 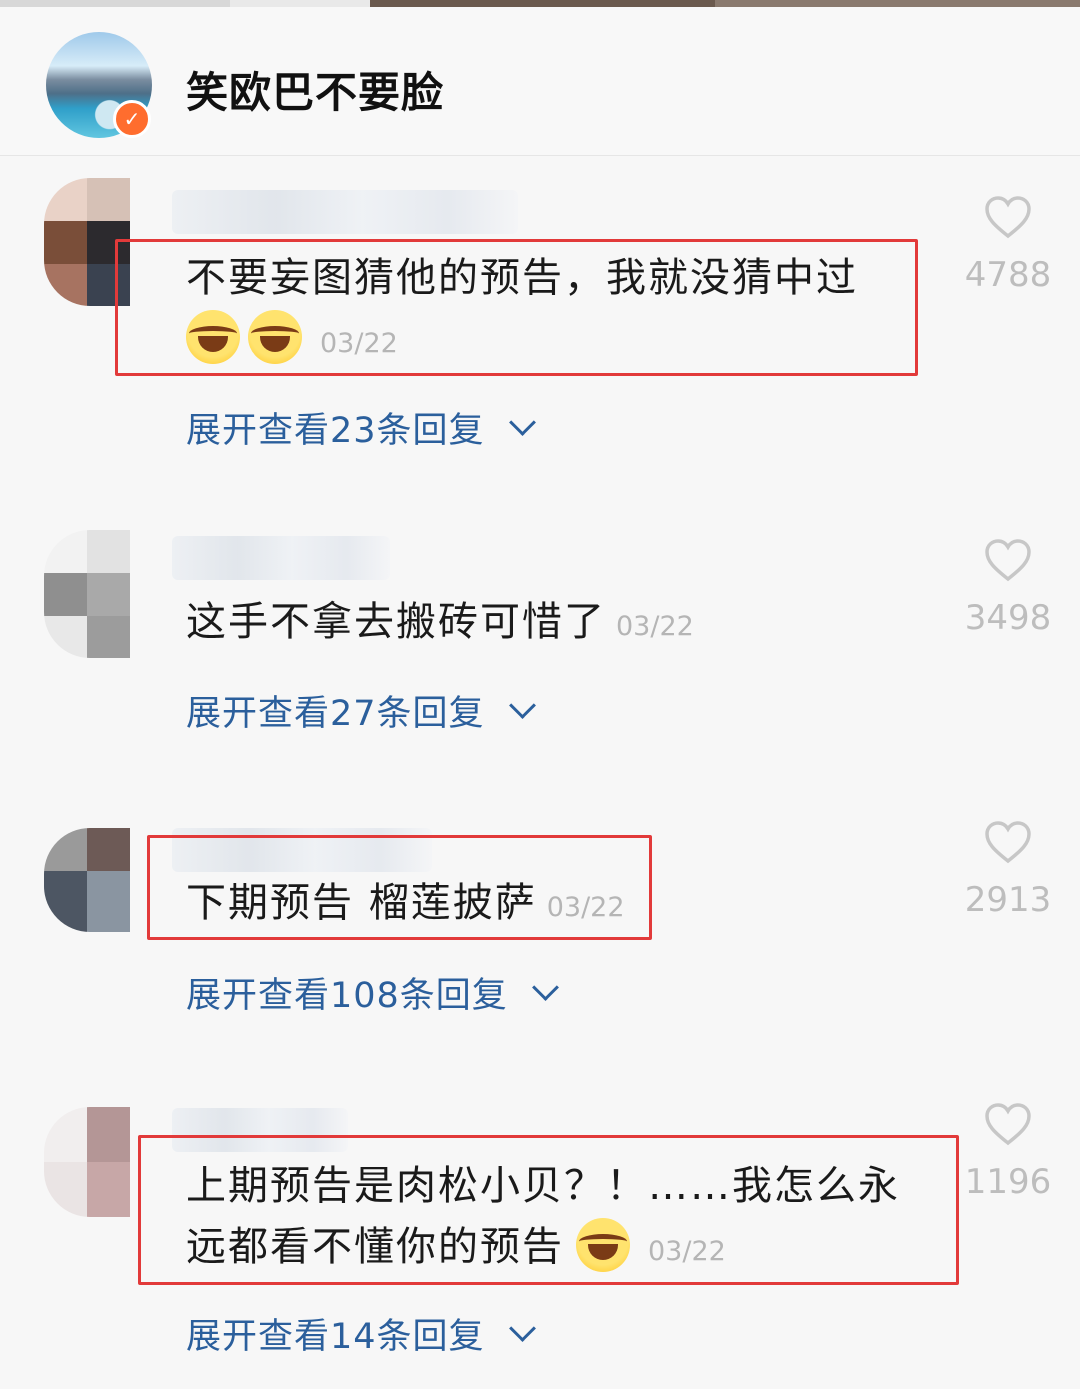 I want to click on comment-date: 03/22, so click(x=655, y=626).